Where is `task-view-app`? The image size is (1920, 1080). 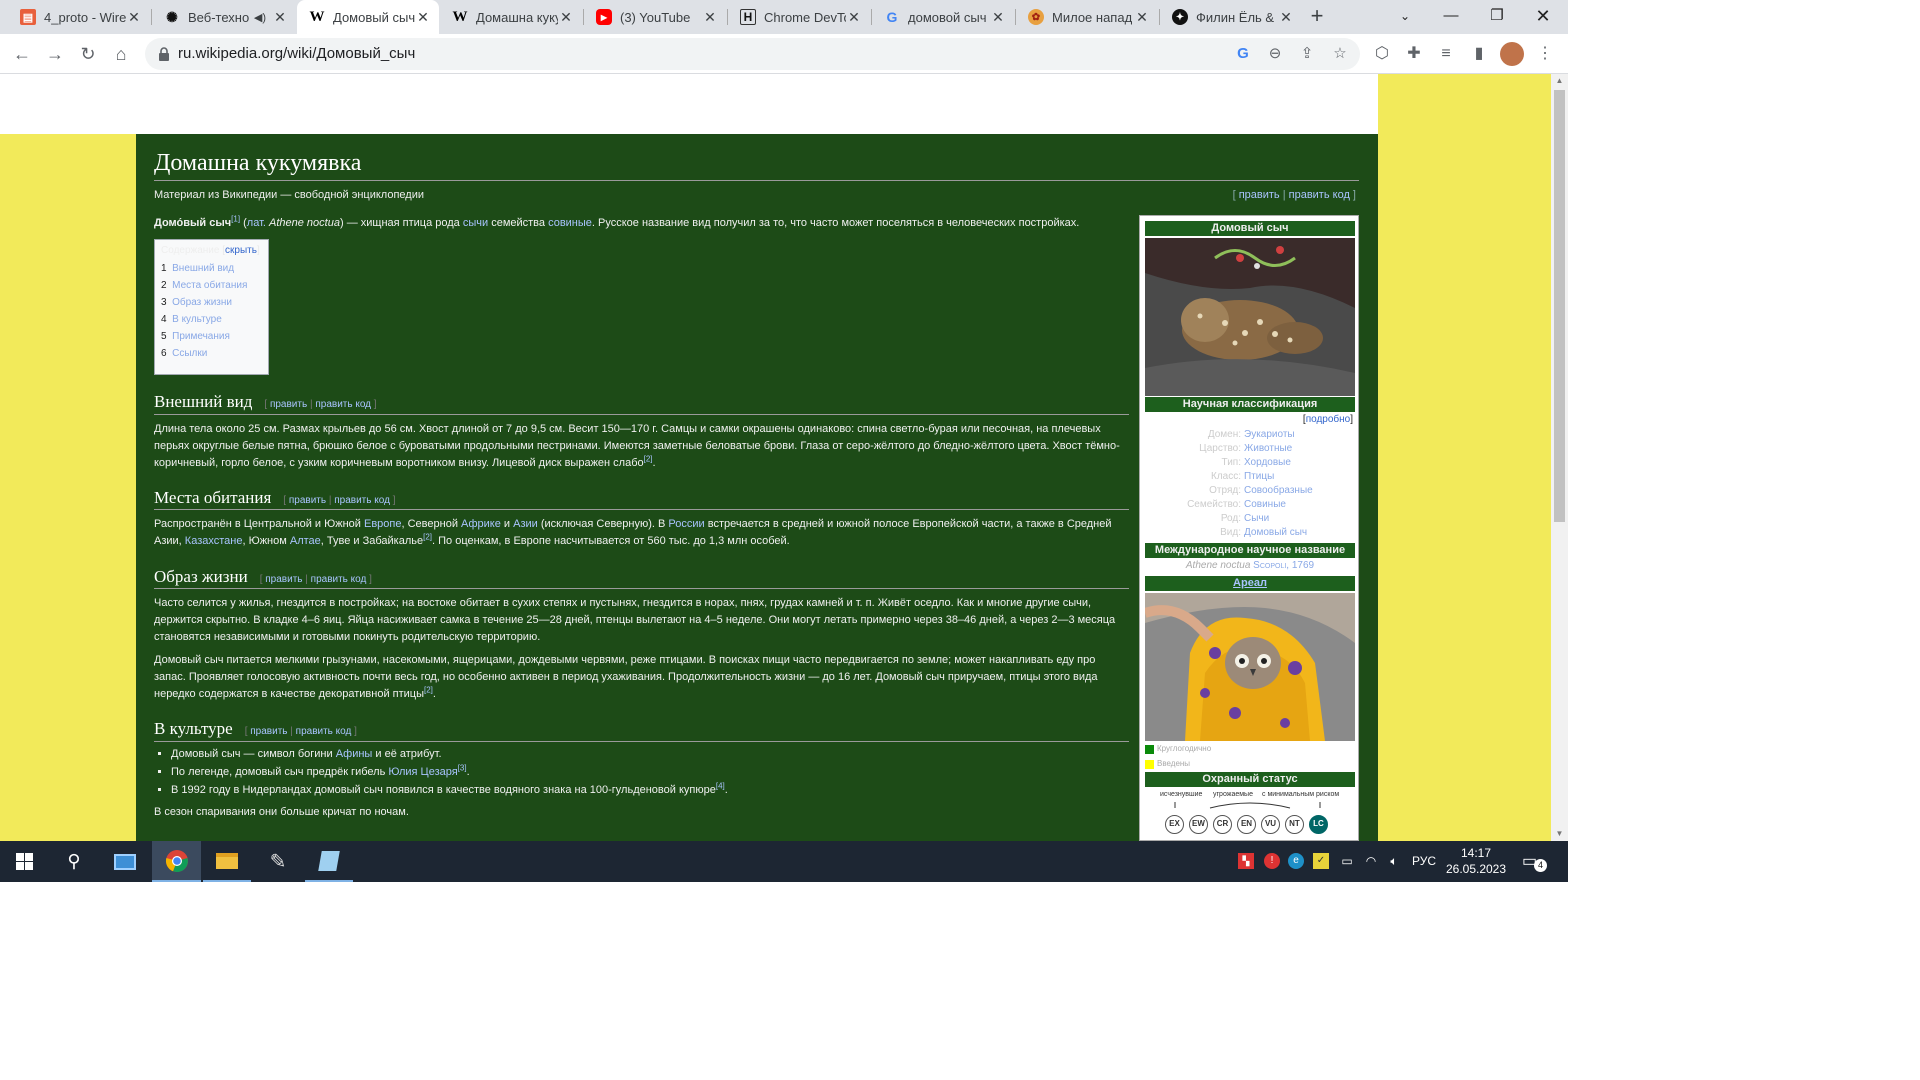
task-view-app is located at coordinates (125, 861).